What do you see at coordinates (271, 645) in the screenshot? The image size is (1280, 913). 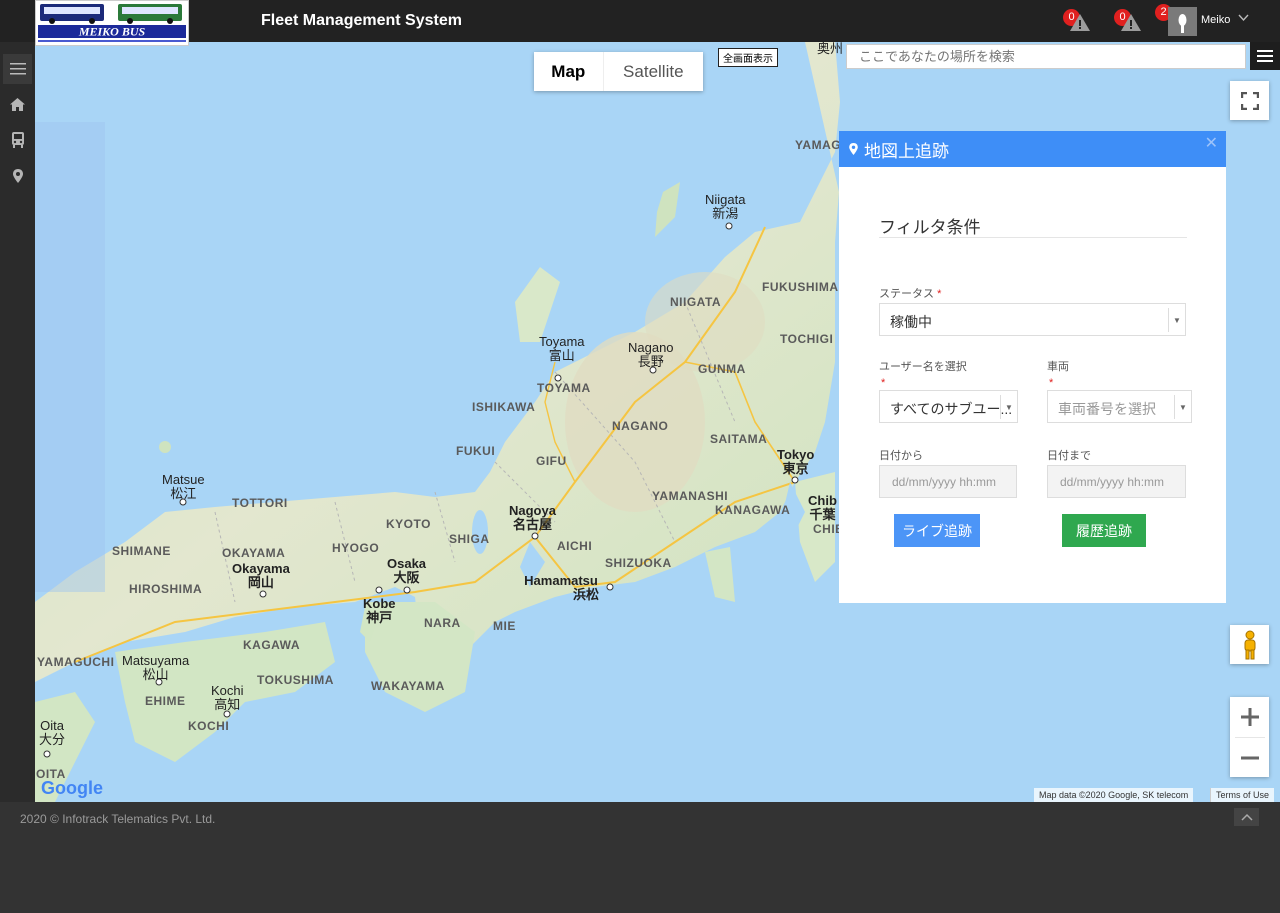 I see `map-label-kagawa: KAGAWA` at bounding box center [271, 645].